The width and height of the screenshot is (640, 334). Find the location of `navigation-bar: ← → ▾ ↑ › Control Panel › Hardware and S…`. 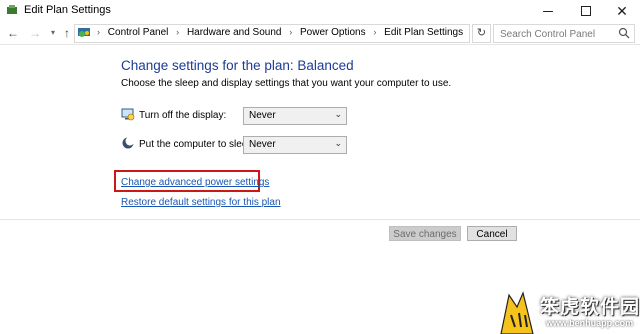

navigation-bar: ← → ▾ ↑ › Control Panel › Hardware and S… is located at coordinates (320, 33).